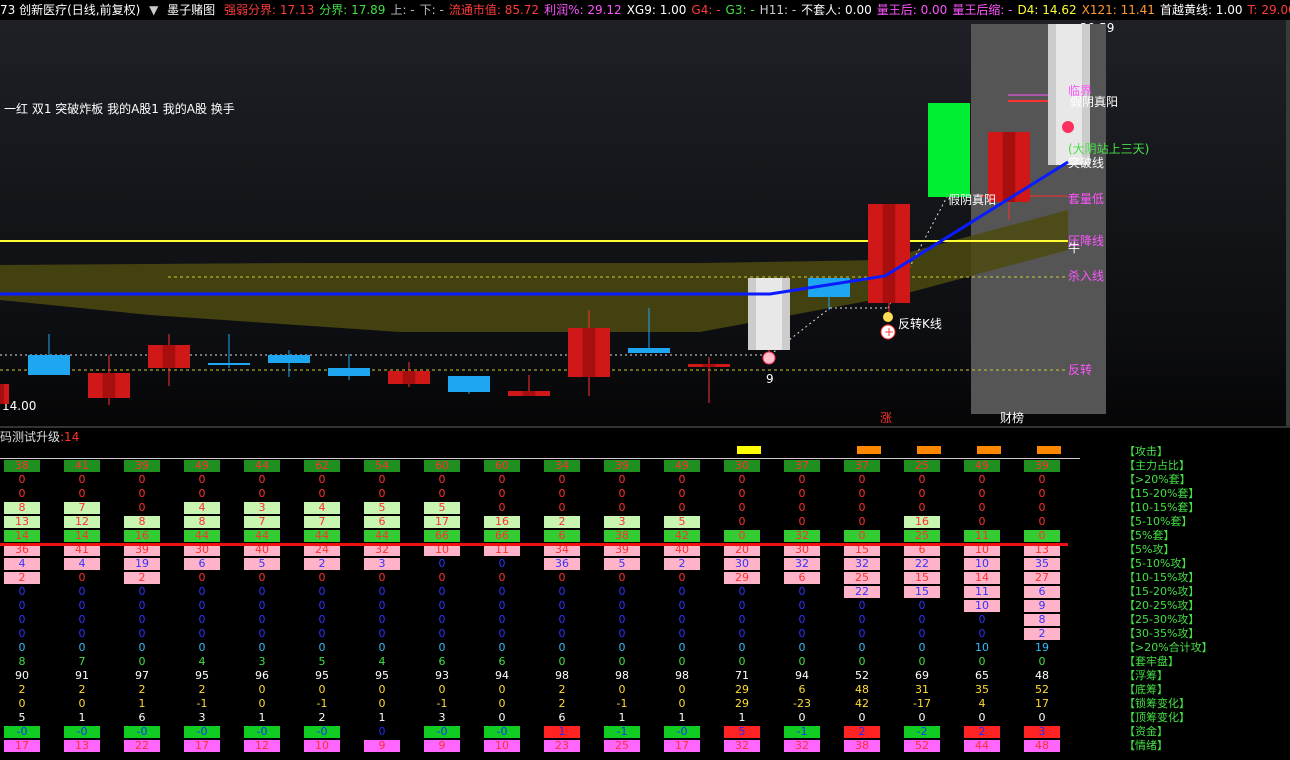 This screenshot has height=760, width=1290. Describe the element at coordinates (1157, 717) in the screenshot. I see `row-label-19: 【顶筹变化】` at that location.